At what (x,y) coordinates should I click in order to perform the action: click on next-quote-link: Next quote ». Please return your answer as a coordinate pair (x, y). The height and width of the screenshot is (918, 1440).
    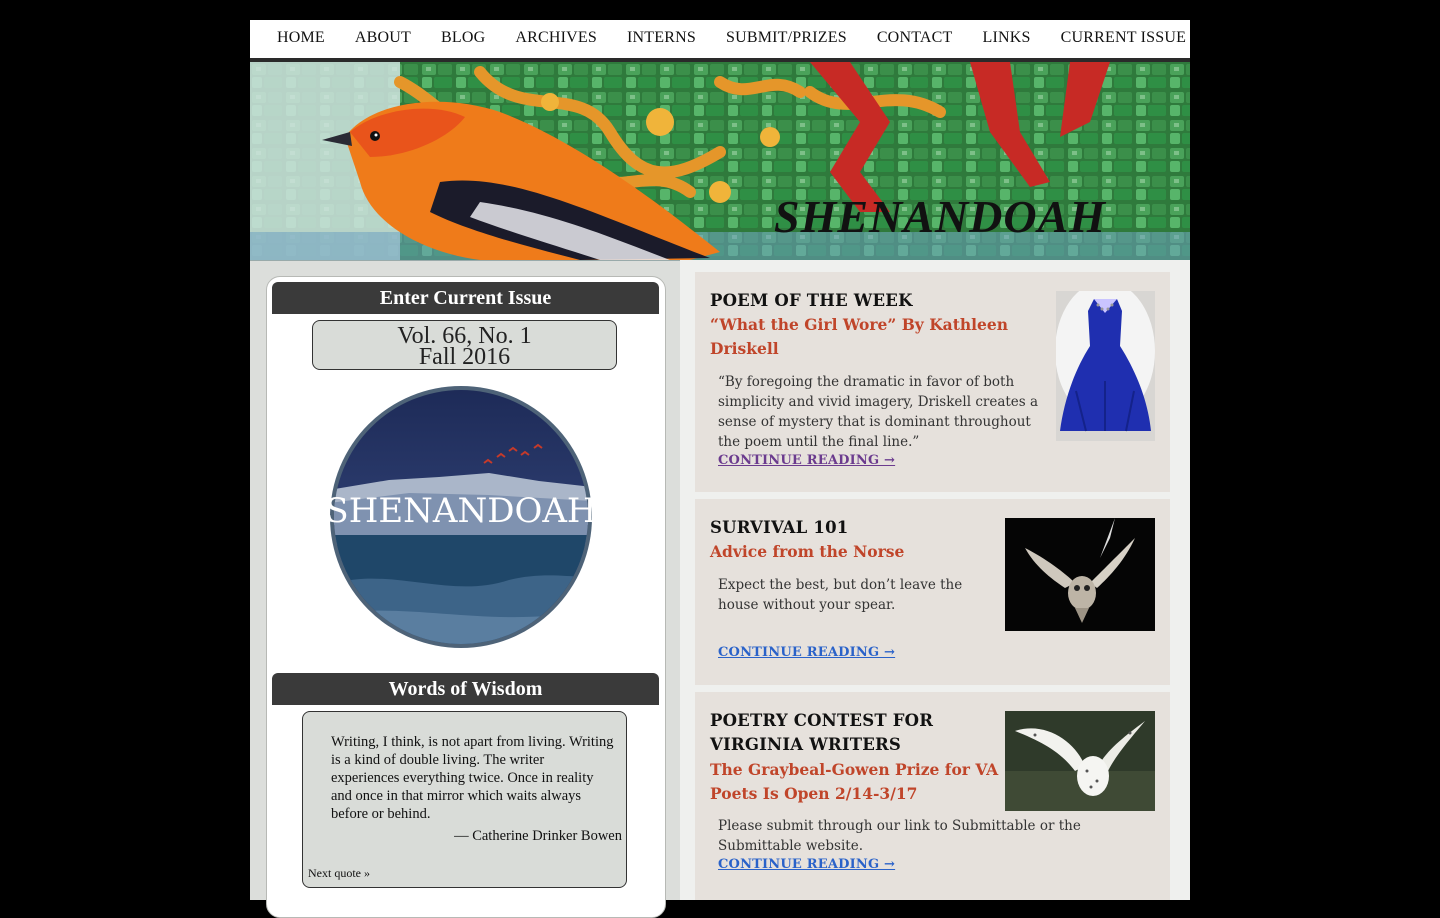
    Looking at the image, I should click on (339, 873).